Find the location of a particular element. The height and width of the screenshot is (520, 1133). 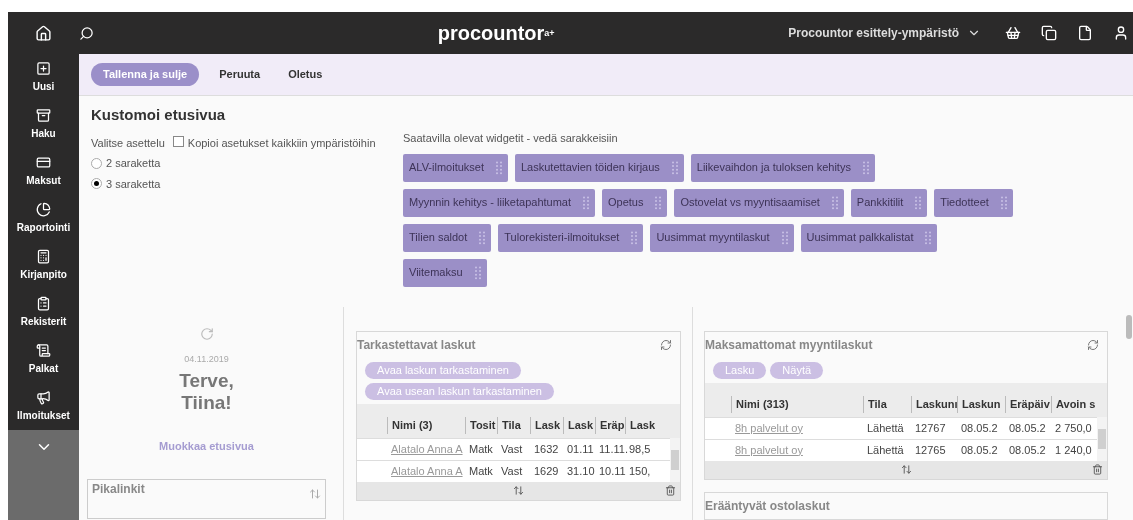

column-header: Laskunı is located at coordinates (937, 404).